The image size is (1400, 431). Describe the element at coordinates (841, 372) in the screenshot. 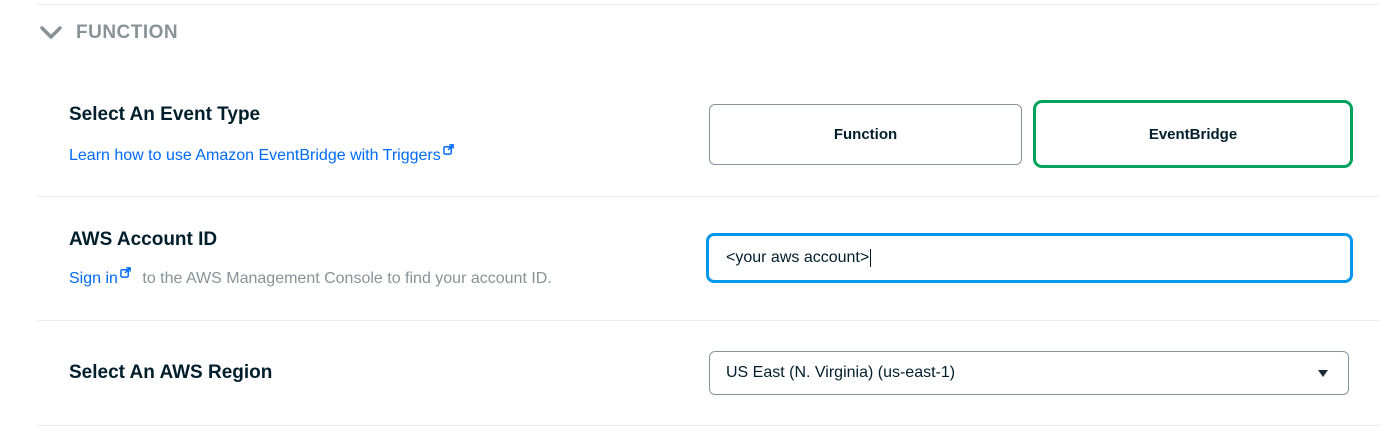

I see `aws-region-value: US East (N. Virginia) (us-east-1)` at that location.